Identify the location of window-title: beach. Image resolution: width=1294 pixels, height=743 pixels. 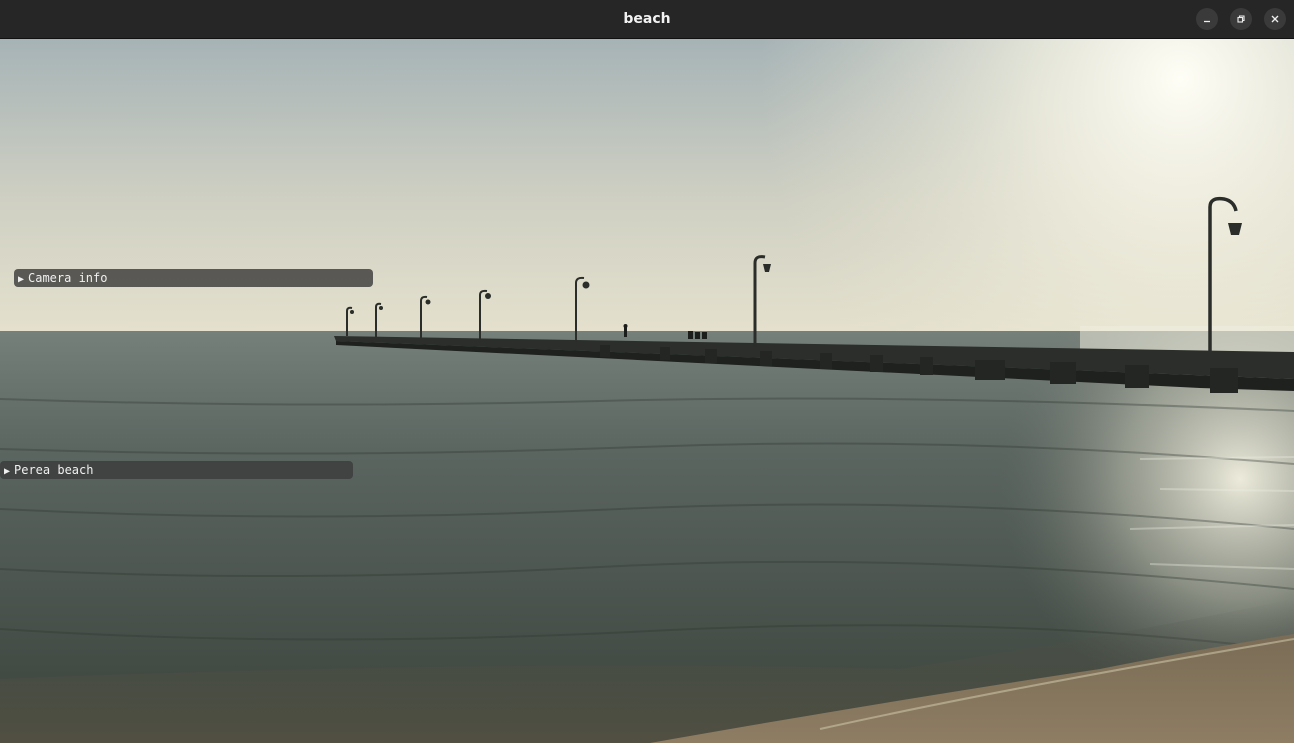
(647, 19).